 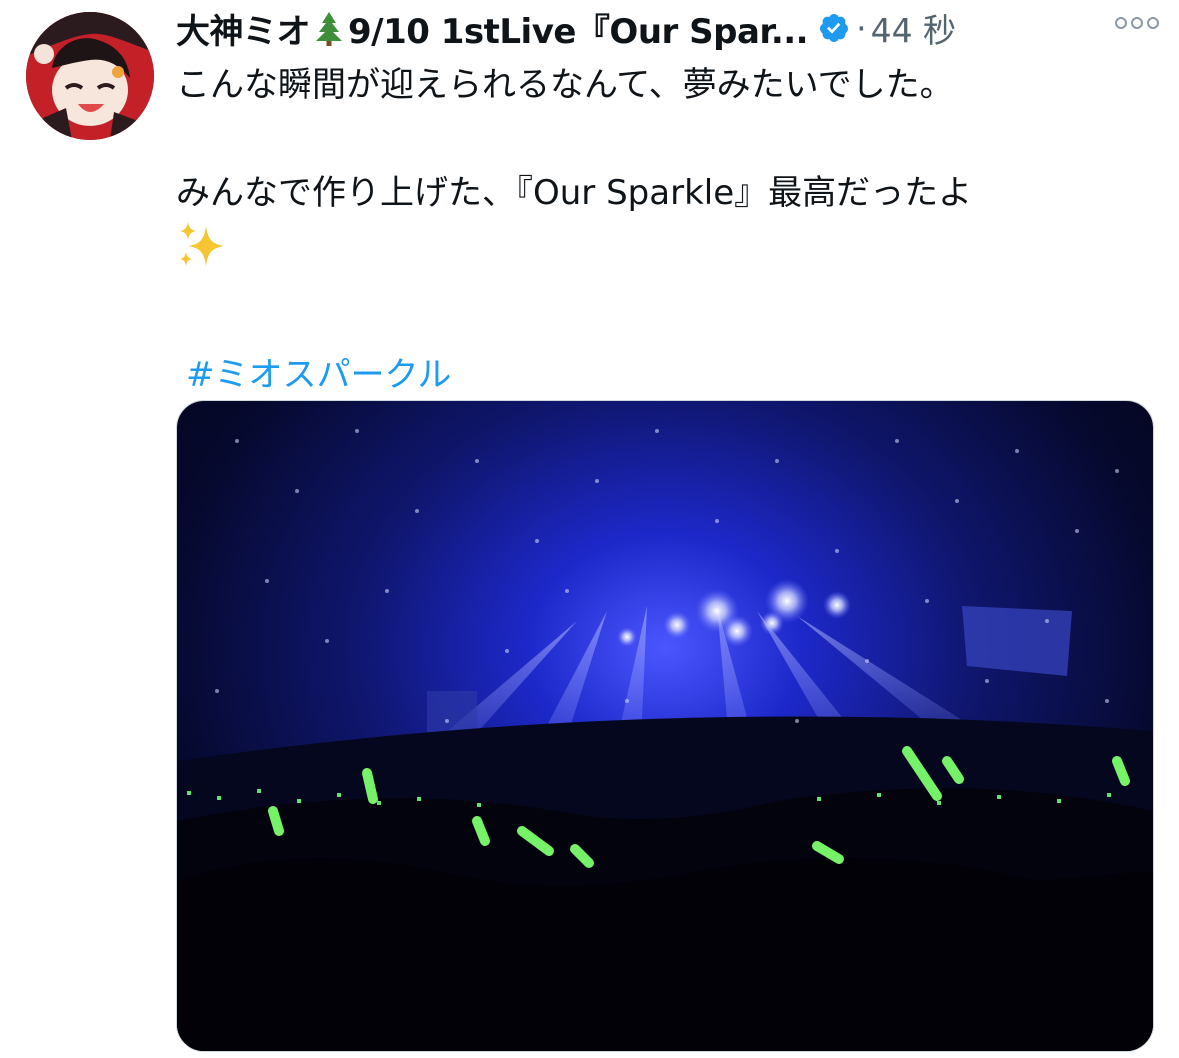 I want to click on avatar-illustration, so click(x=90, y=76).